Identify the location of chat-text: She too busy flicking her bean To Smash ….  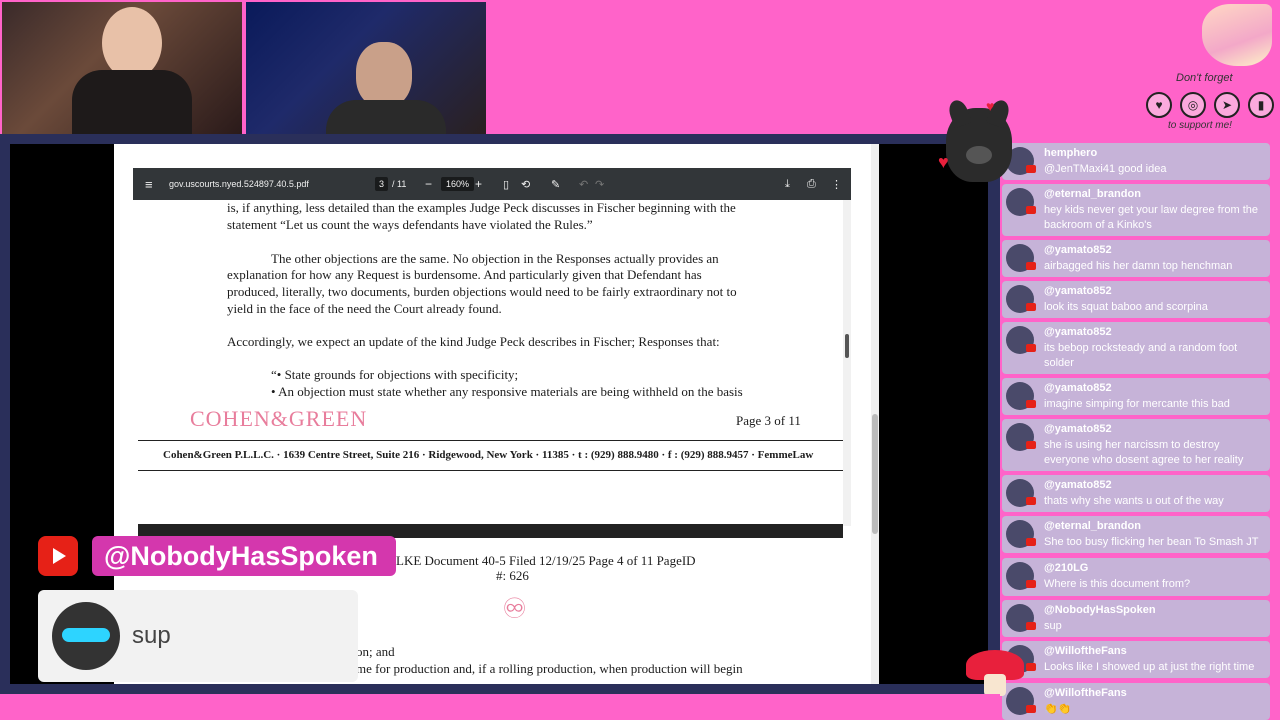
(1151, 542).